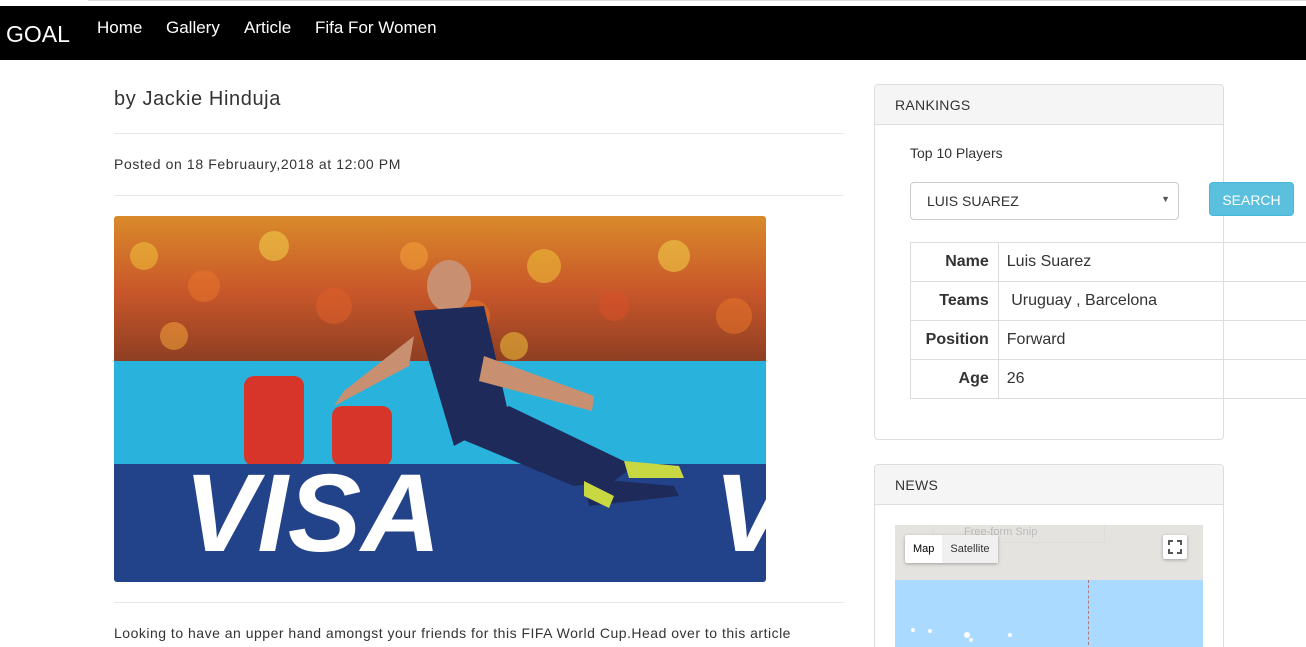  I want to click on row-key-age: Age, so click(954, 379).